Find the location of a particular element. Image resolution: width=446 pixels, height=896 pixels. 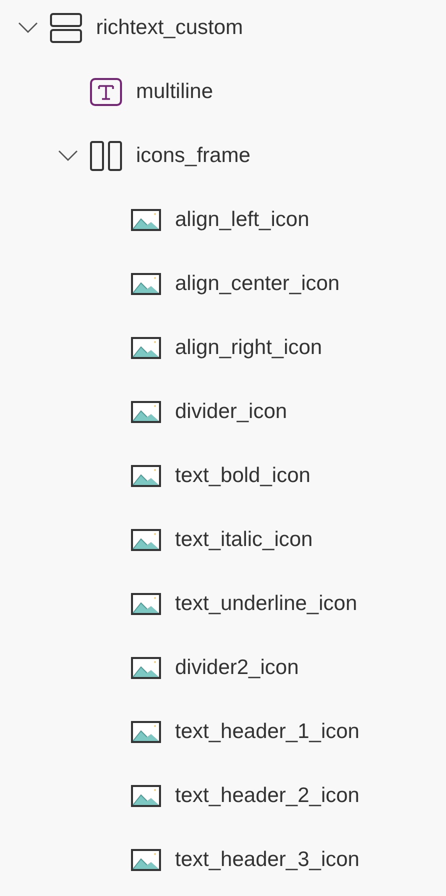

tree-item-label: text_italic_icon is located at coordinates (244, 540).